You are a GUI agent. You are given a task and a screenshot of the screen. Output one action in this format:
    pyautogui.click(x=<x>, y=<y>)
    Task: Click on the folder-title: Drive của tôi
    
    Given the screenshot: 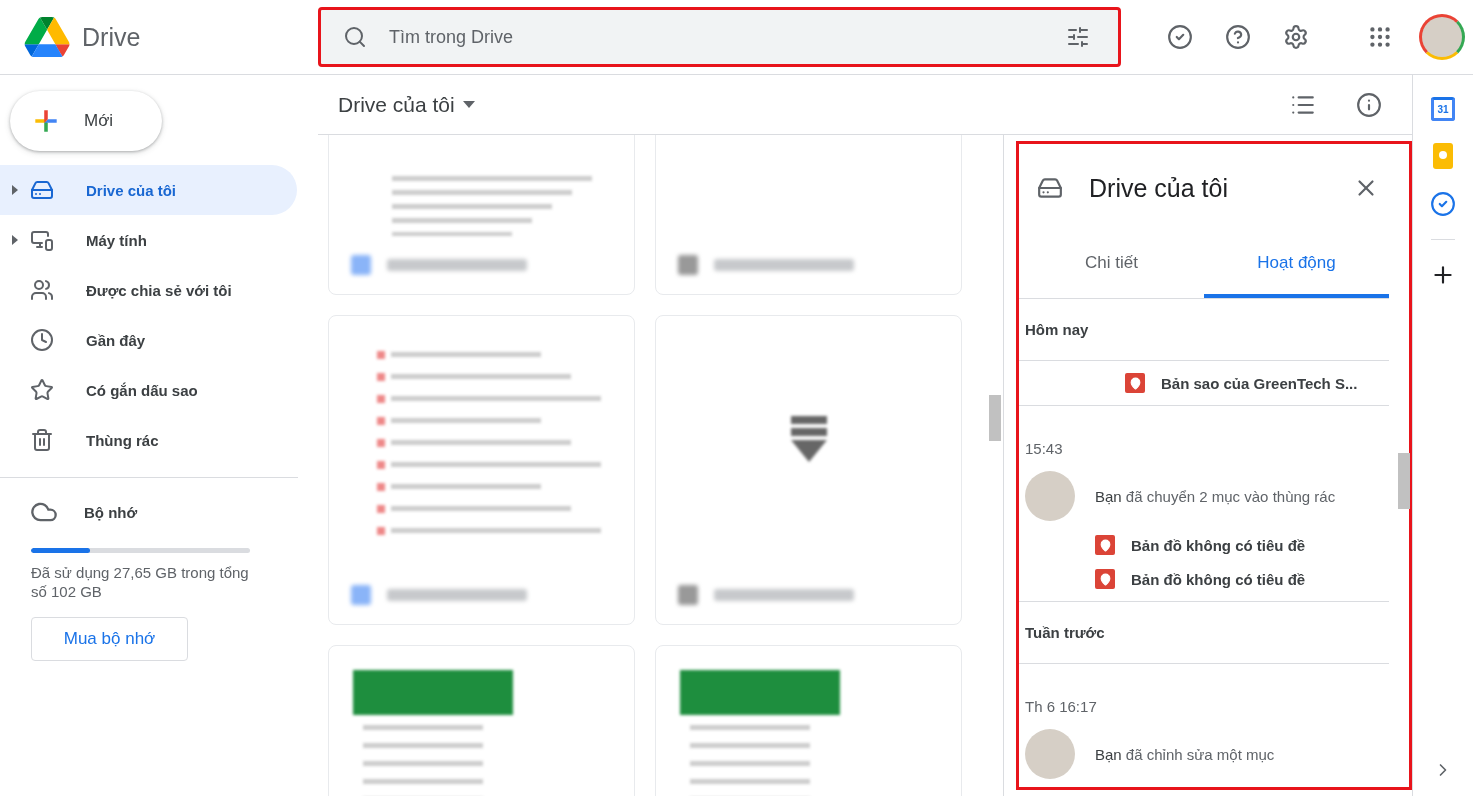 What is the action you would take?
    pyautogui.click(x=396, y=104)
    